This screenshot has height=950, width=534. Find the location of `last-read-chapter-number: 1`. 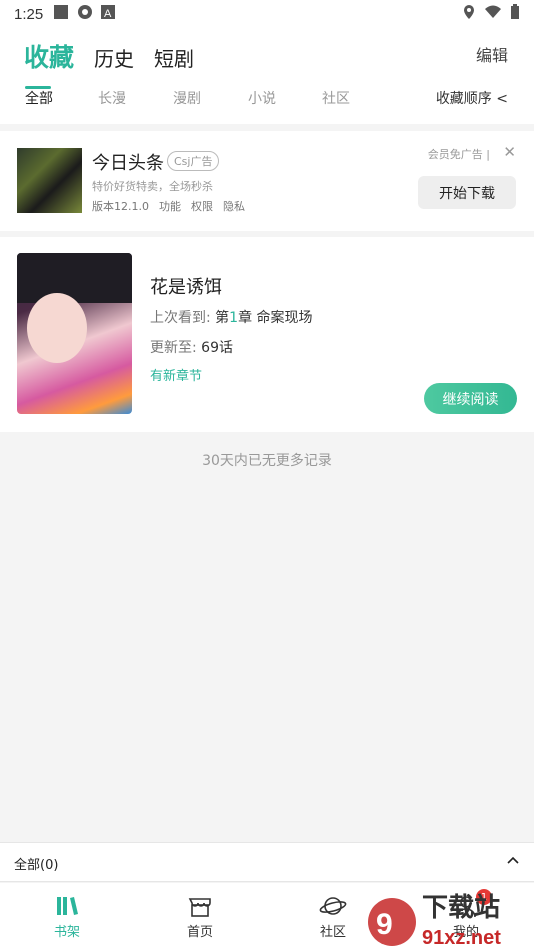

last-read-chapter-number: 1 is located at coordinates (234, 318).